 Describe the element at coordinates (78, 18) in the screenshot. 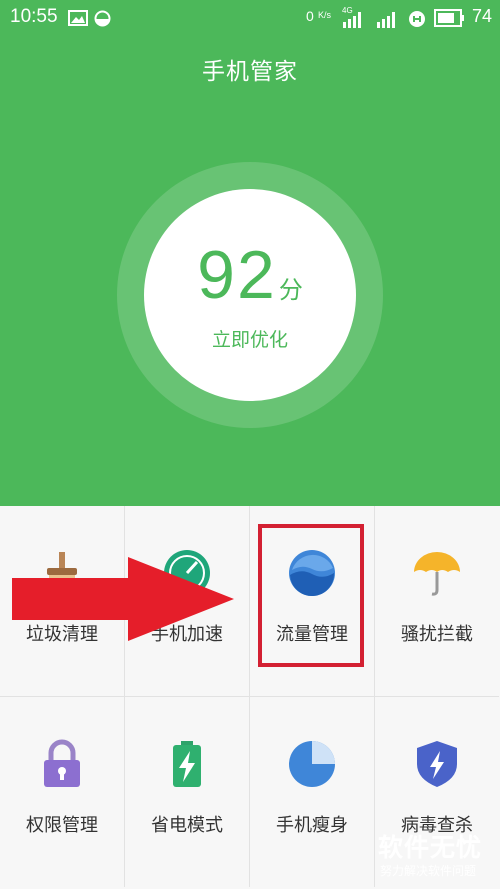

I see `gallery-icon` at that location.